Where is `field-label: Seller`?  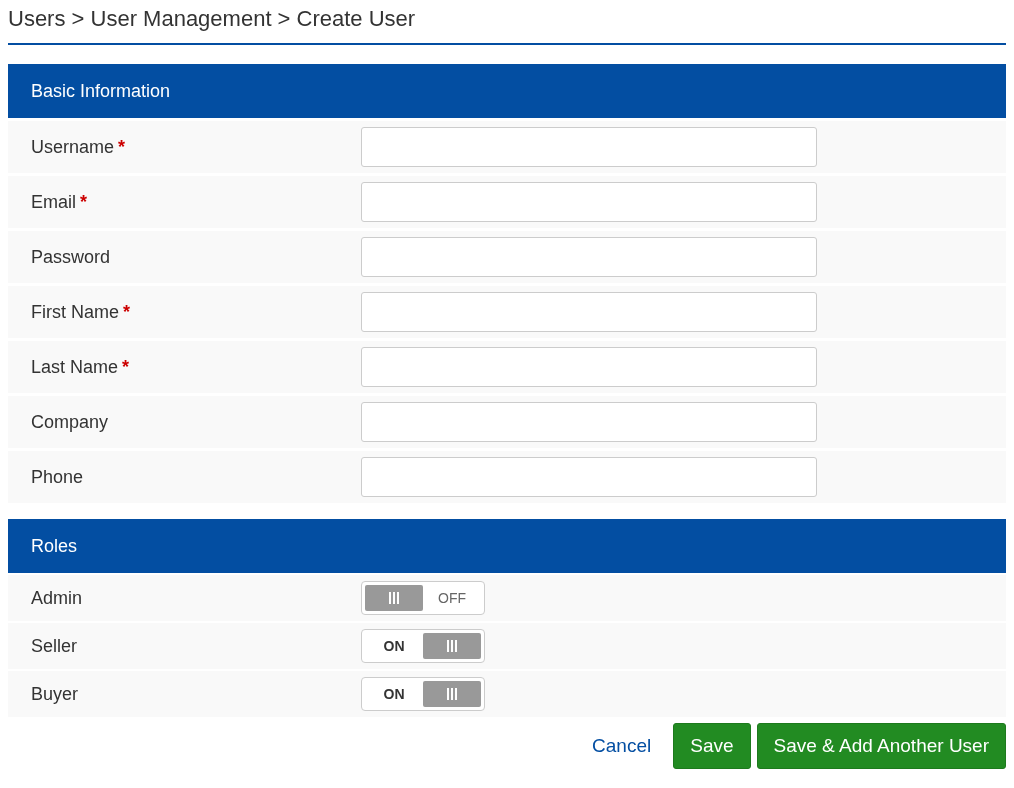 field-label: Seller is located at coordinates (54, 646).